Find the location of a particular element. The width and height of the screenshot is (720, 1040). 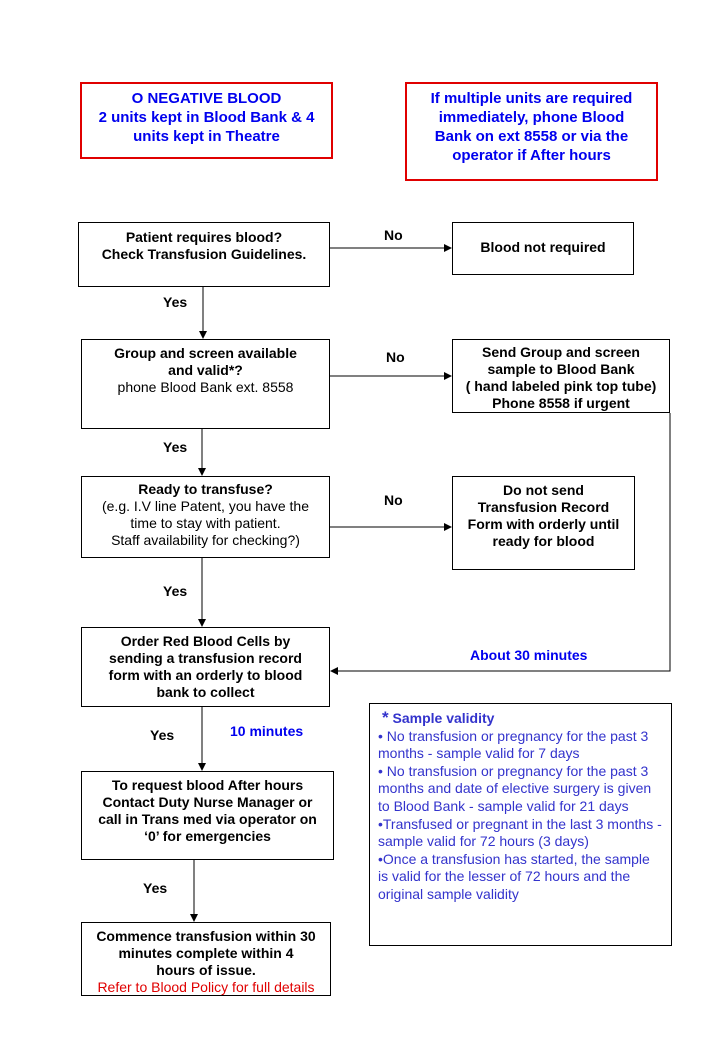

notice-line: operator if After hours is located at coordinates (531, 155).